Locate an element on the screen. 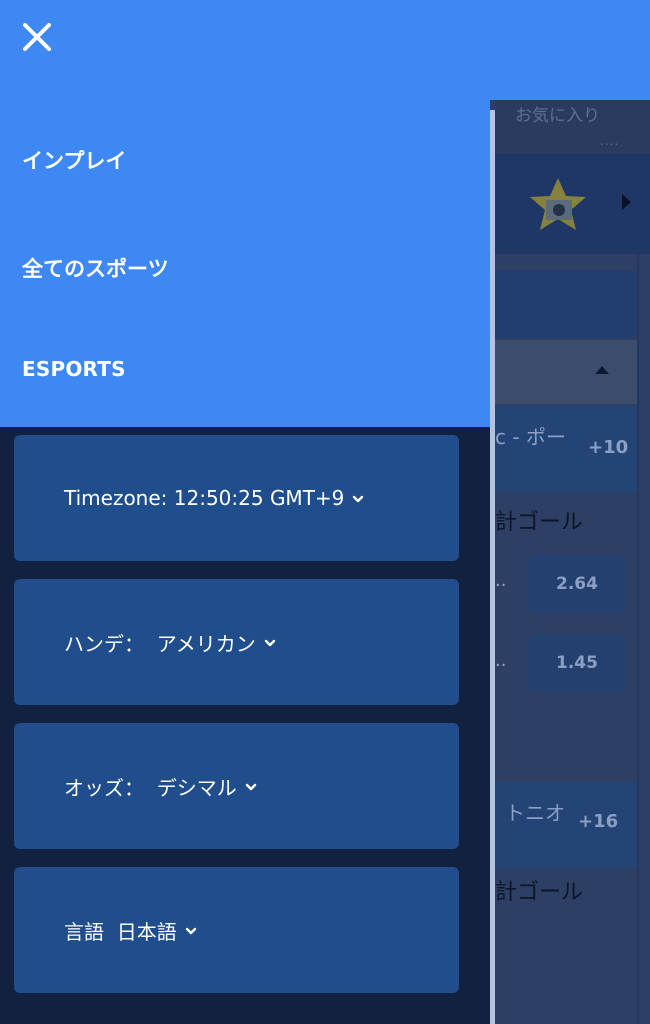 The width and height of the screenshot is (650, 1024). timezone-selector: Timezone: 12:50:25 GMT+9 is located at coordinates (236, 498).